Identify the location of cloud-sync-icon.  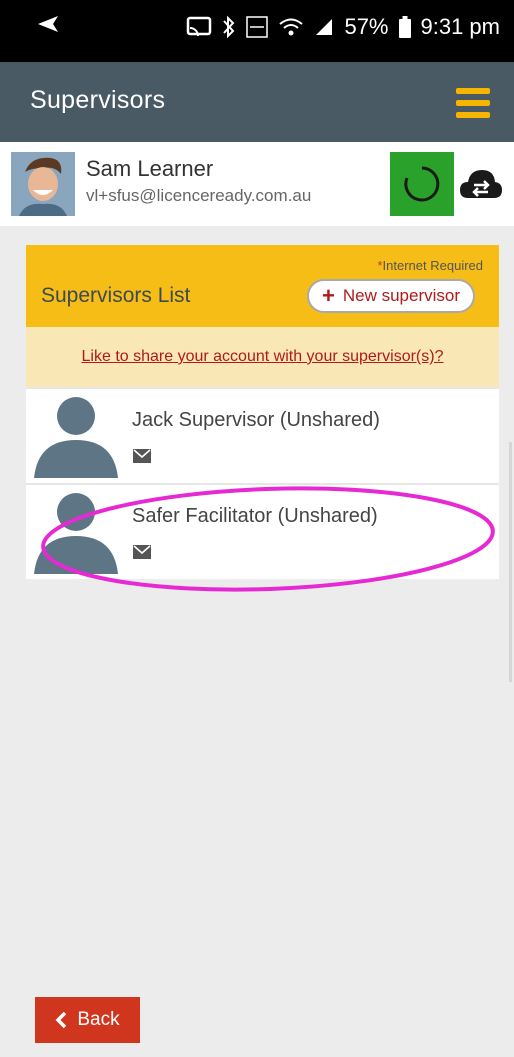
(481, 184).